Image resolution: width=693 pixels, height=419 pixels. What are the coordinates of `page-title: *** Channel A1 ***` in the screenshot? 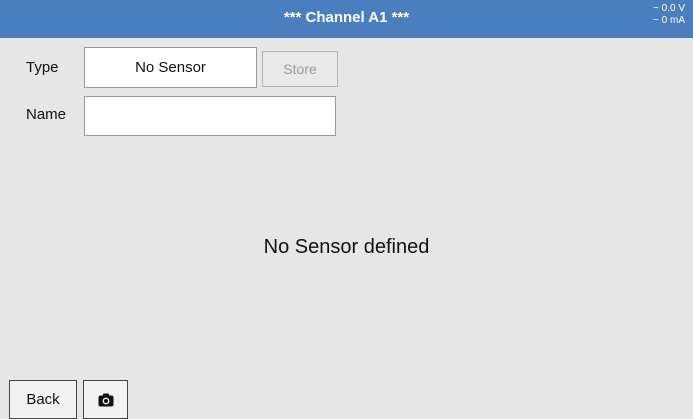 It's located at (346, 17).